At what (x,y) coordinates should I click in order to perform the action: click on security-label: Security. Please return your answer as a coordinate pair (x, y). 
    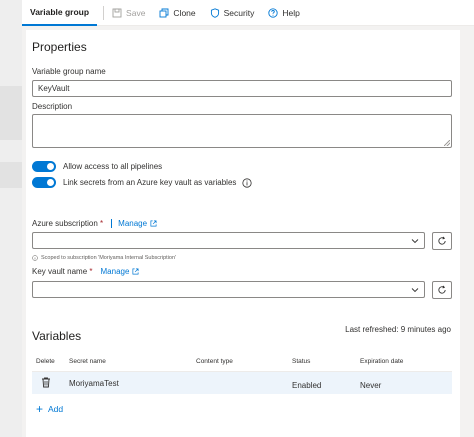
    Looking at the image, I should click on (239, 12).